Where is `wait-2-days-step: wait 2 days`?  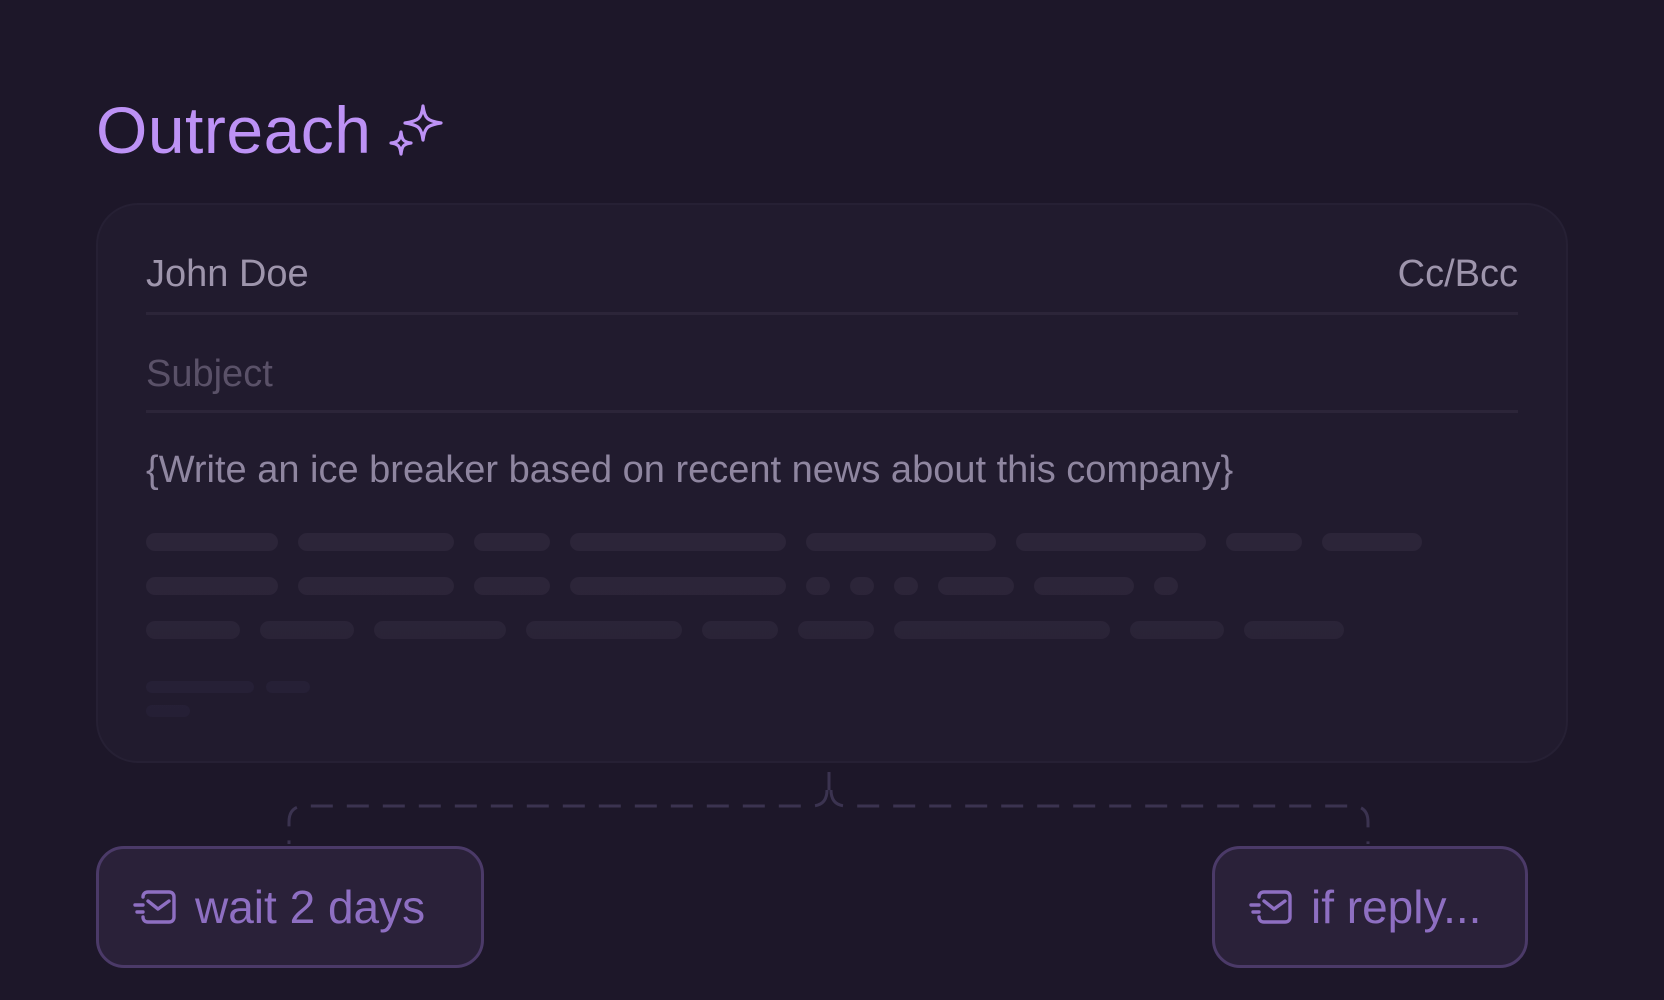
wait-2-days-step: wait 2 days is located at coordinates (290, 907).